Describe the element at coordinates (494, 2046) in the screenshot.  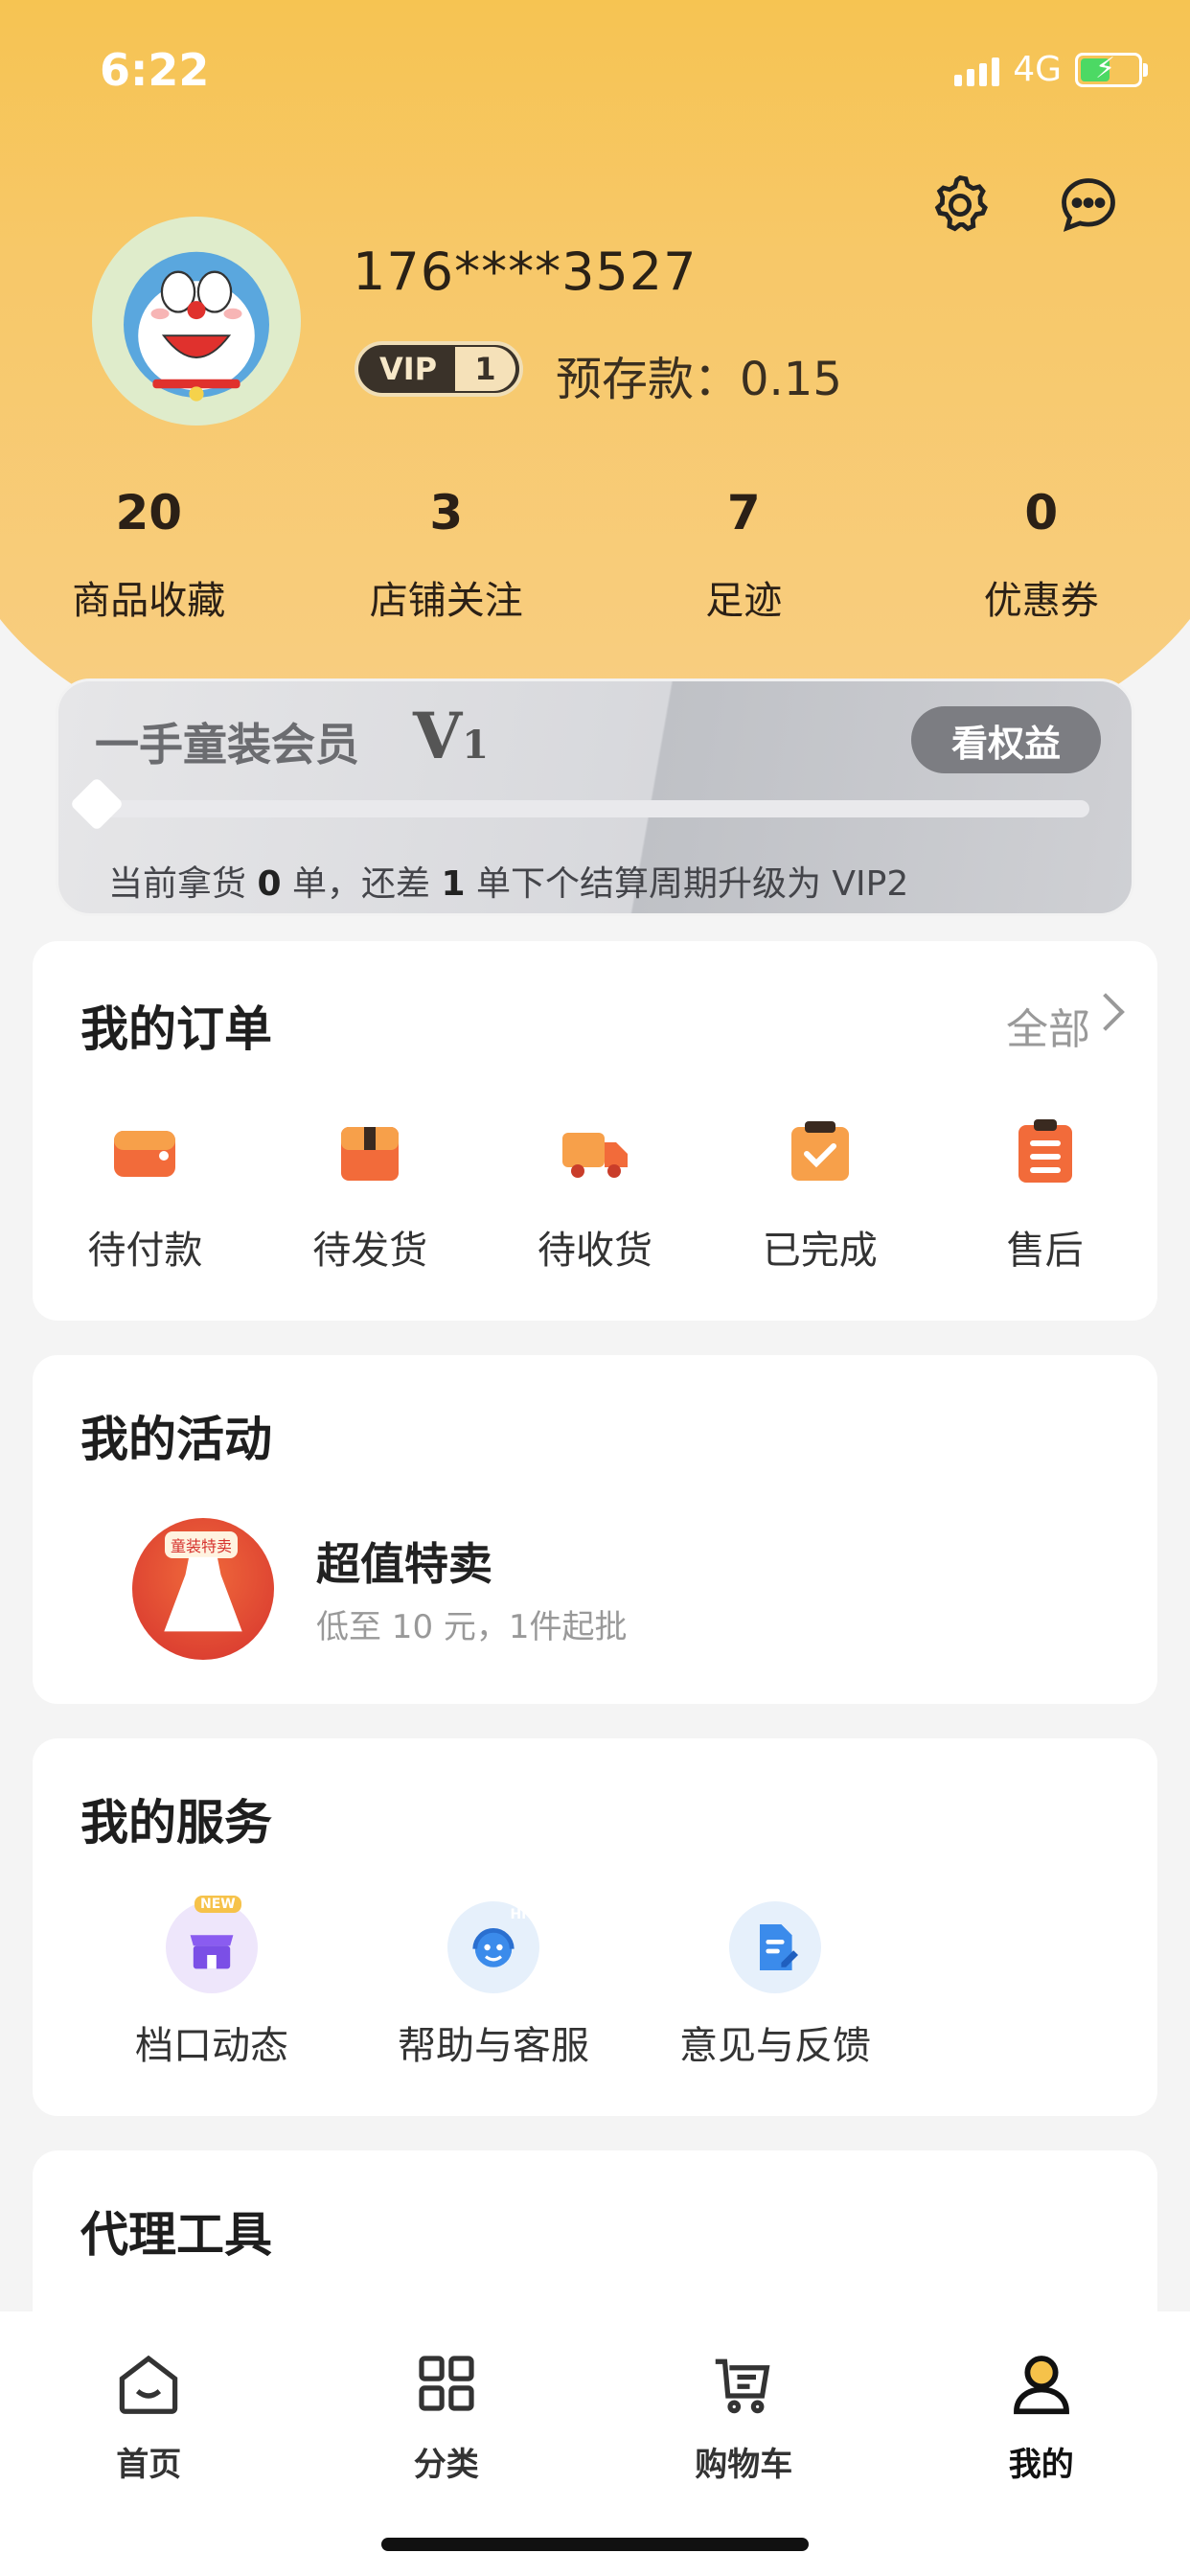
I see `service-label: 帮助与客服` at that location.